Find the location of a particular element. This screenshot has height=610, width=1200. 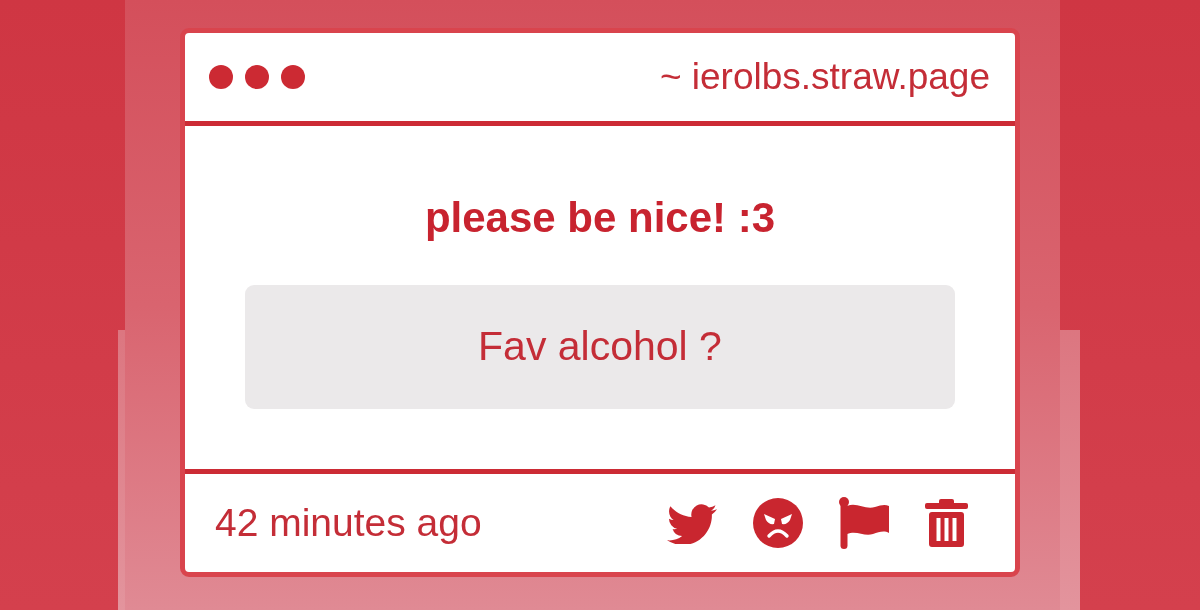

trash-icon is located at coordinates (946, 523).